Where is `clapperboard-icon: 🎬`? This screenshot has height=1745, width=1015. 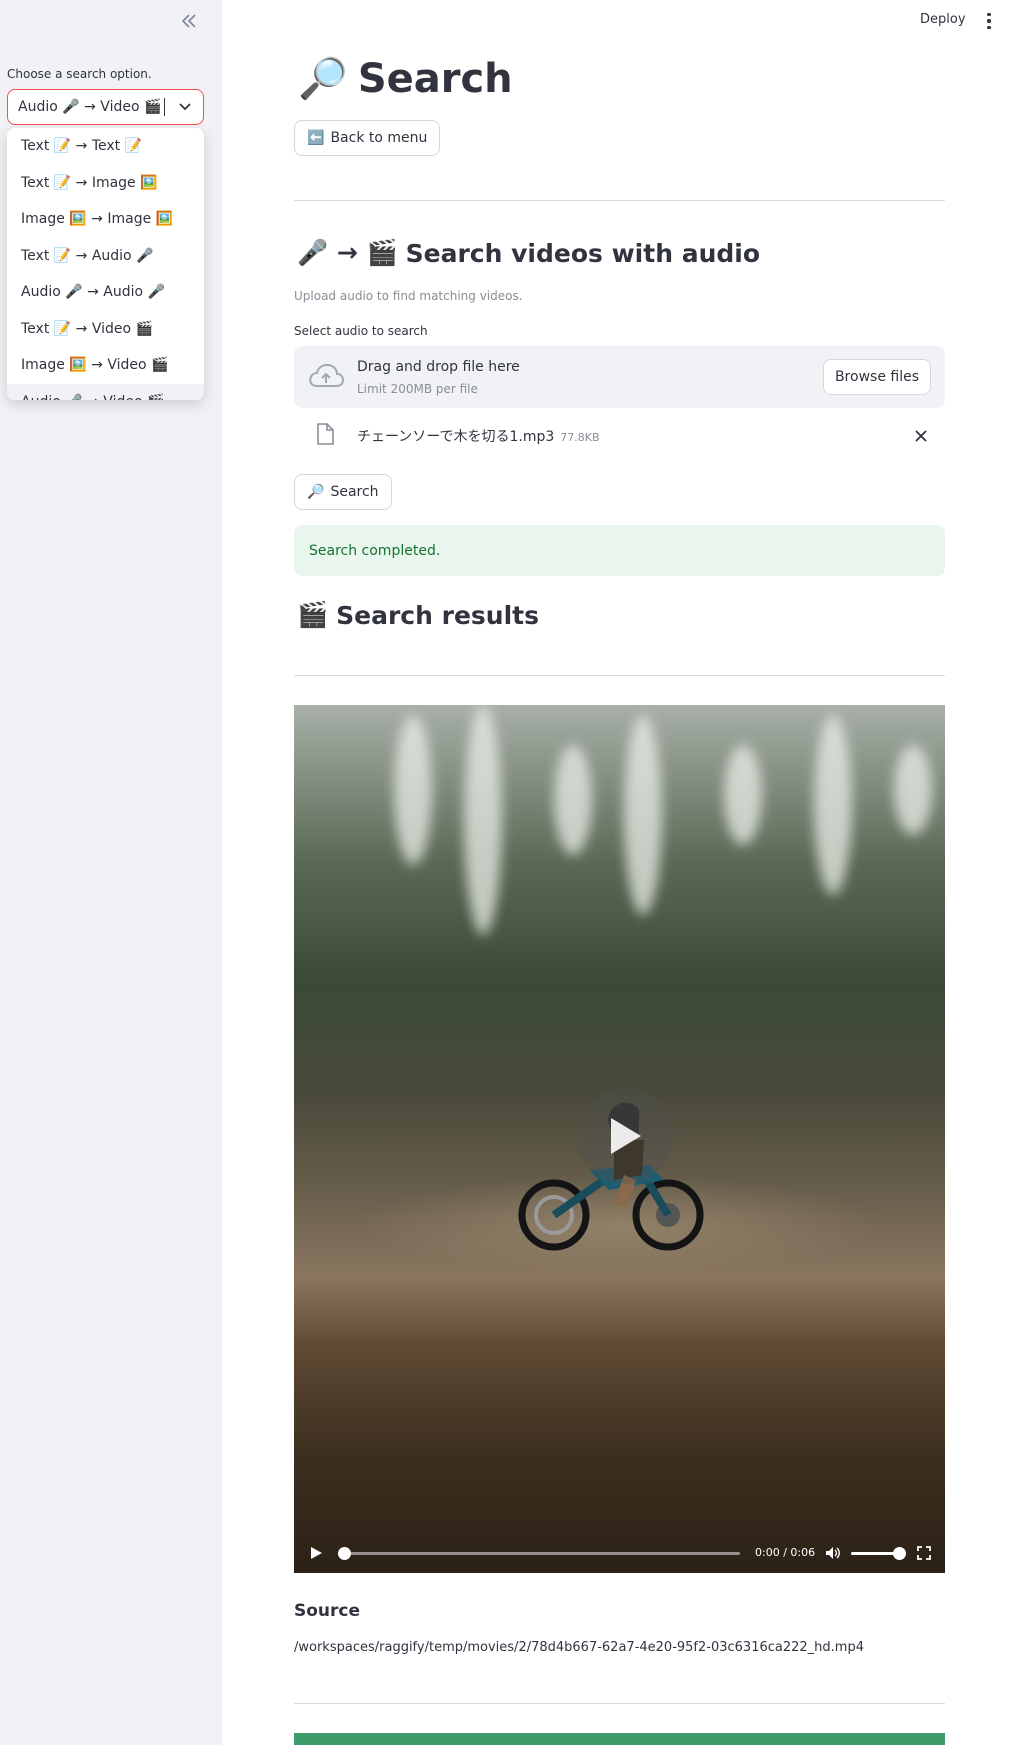
clapperboard-icon: 🎬 is located at coordinates (313, 614).